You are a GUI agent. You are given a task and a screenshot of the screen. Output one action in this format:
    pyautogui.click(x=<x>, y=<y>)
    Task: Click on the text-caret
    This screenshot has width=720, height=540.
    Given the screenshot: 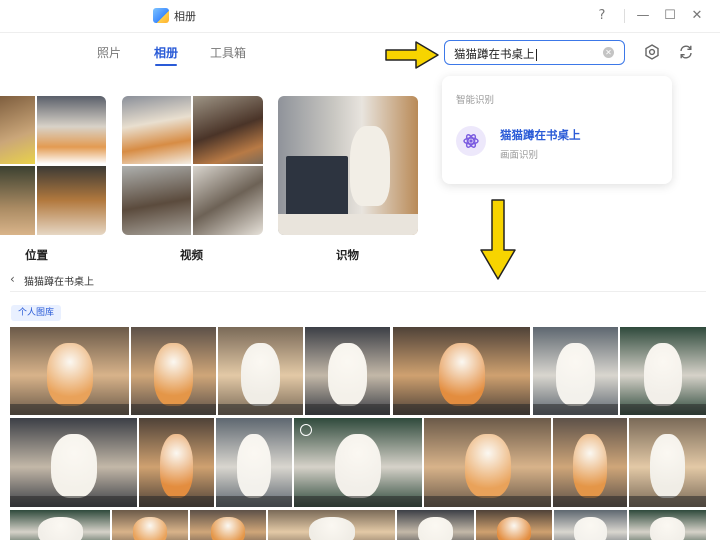 What is the action you would take?
    pyautogui.click(x=536, y=54)
    